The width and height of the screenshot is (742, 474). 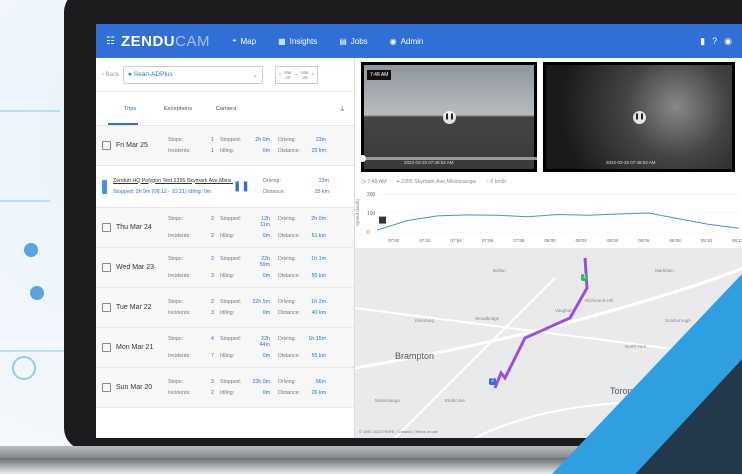 I want to click on x-tick-label: 08:10, so click(x=707, y=240).